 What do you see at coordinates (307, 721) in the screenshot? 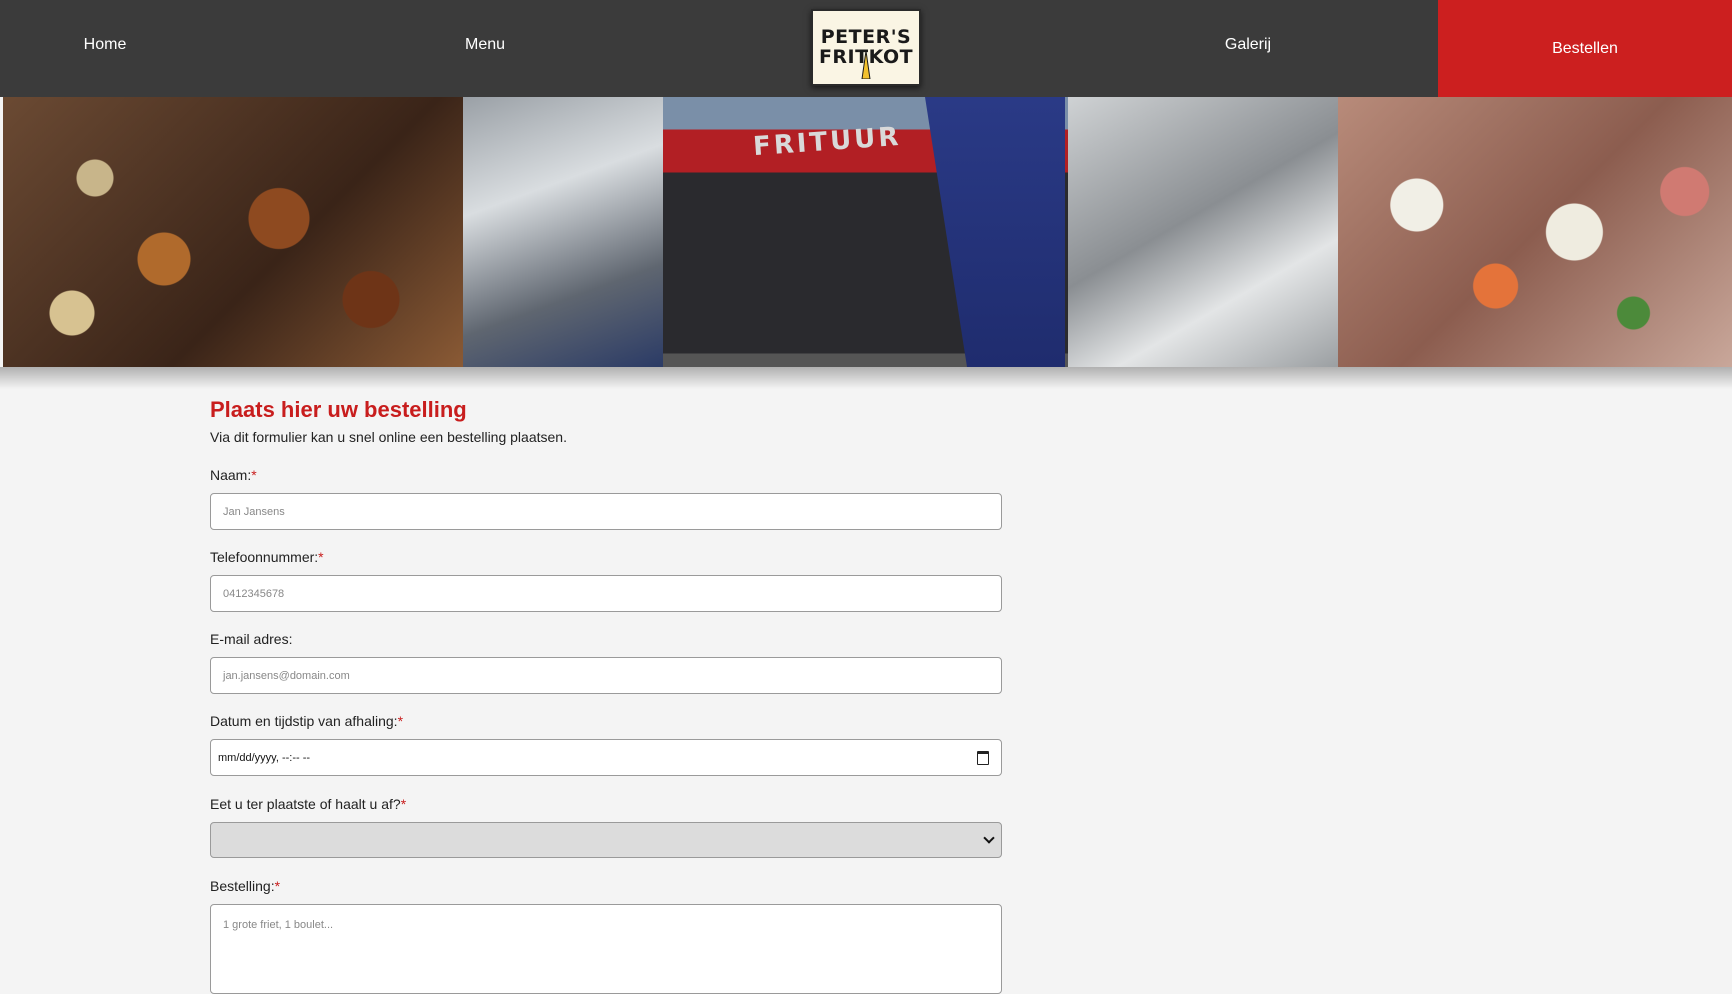
I see `datetime-label: Datum en tijdstip van afhaling:*` at bounding box center [307, 721].